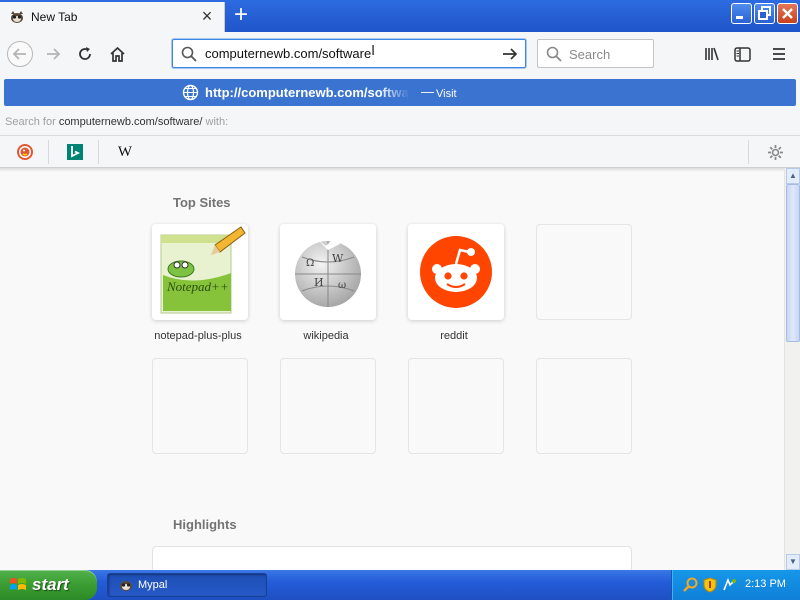 The width and height of the screenshot is (800, 600). Describe the element at coordinates (112, 17) in the screenshot. I see `tab-new-tab: New Tab ×` at that location.